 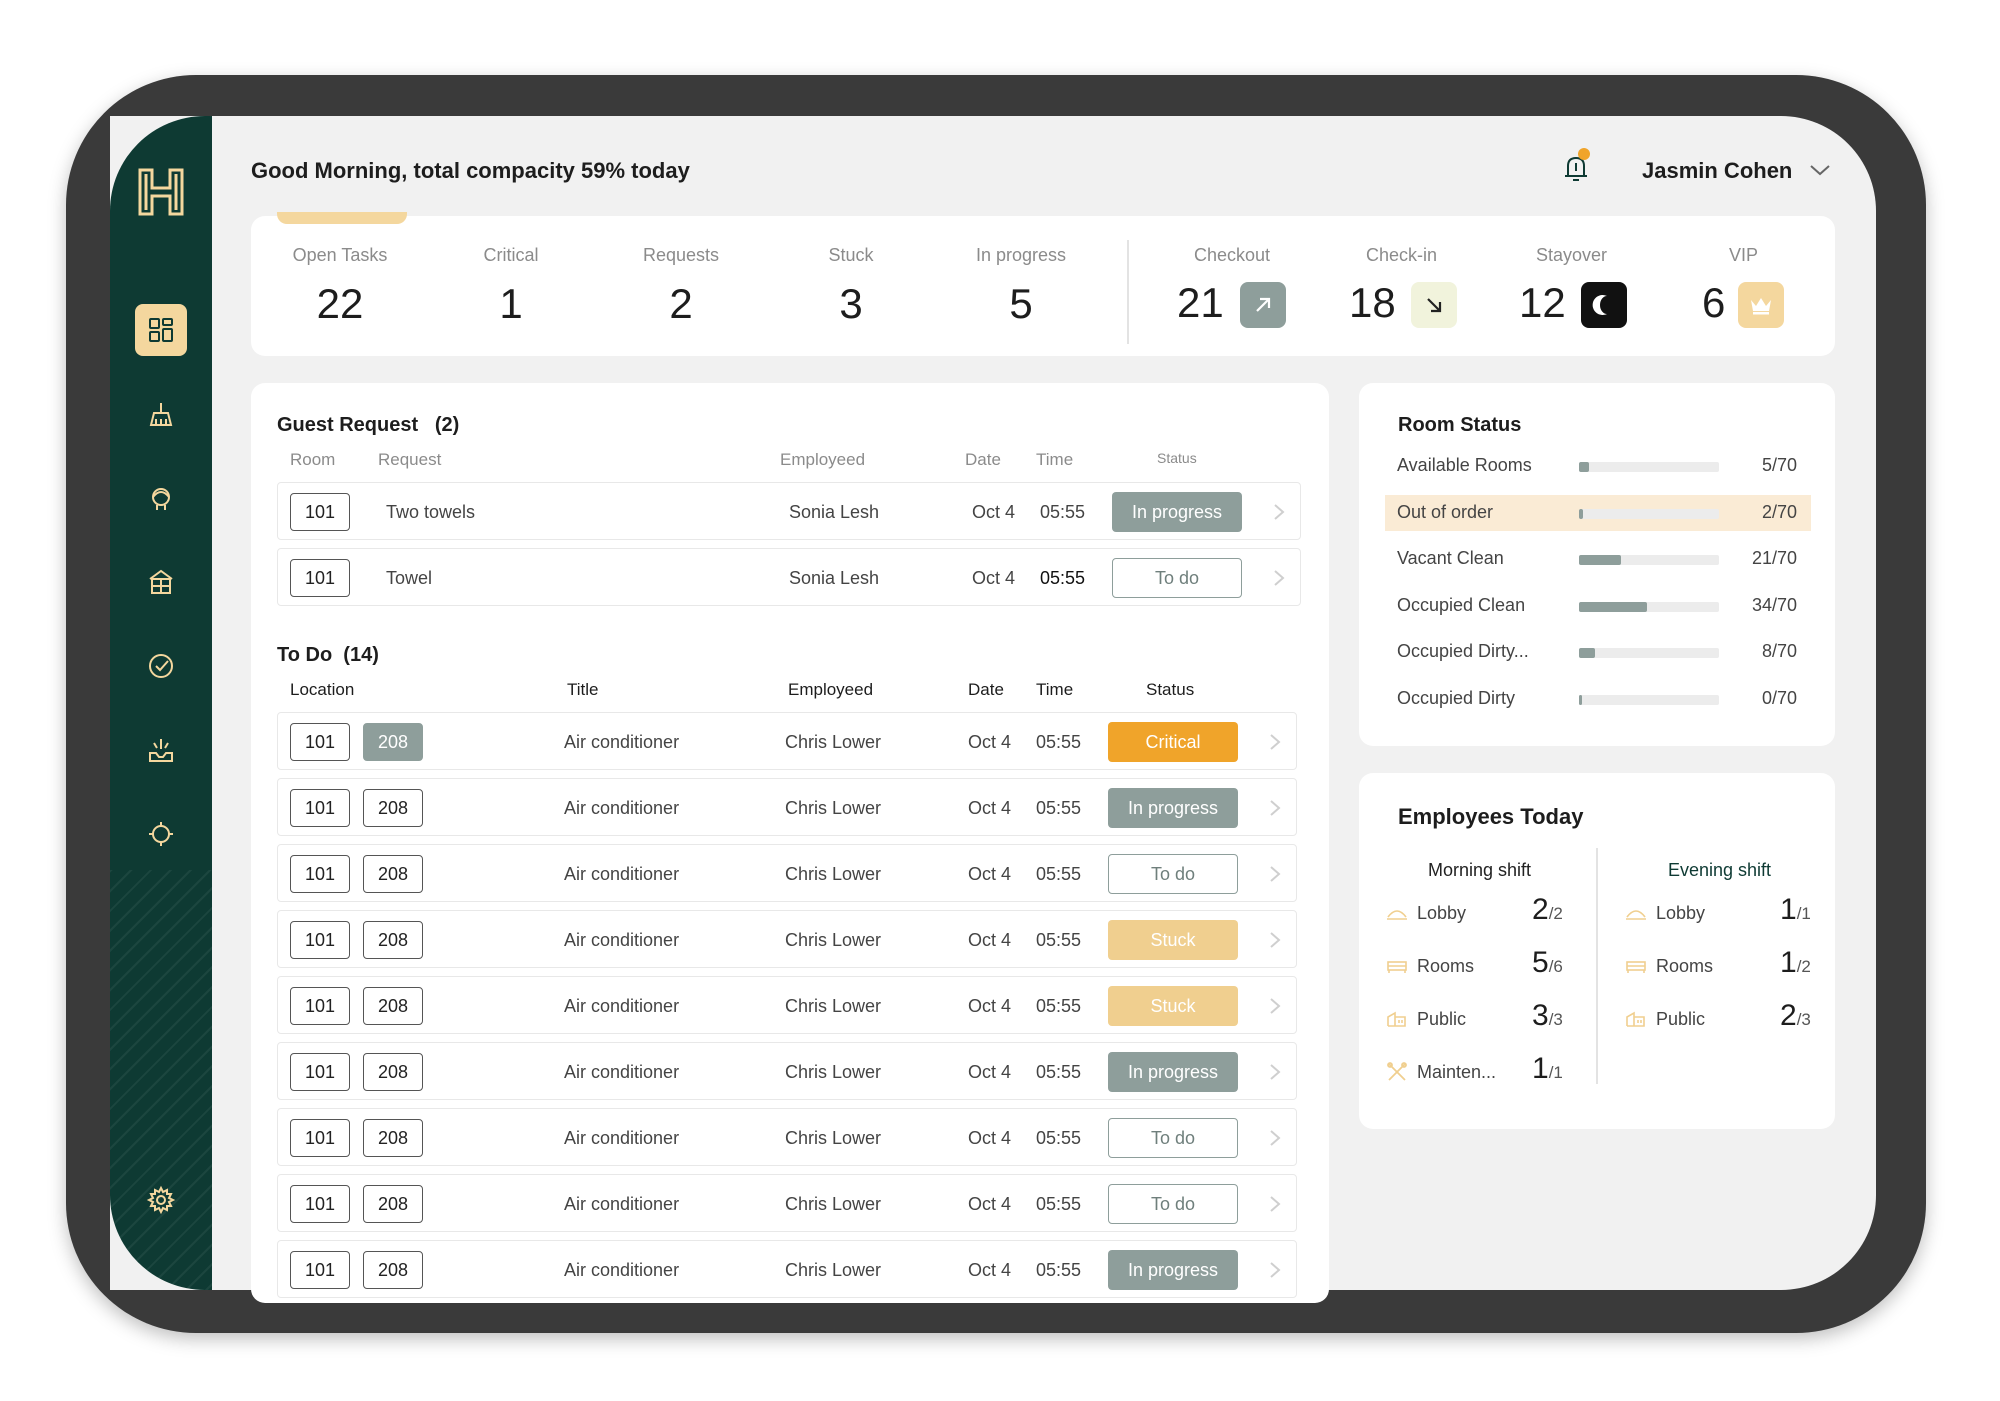 What do you see at coordinates (833, 1269) in the screenshot?
I see `employee-name: Chris Lower` at bounding box center [833, 1269].